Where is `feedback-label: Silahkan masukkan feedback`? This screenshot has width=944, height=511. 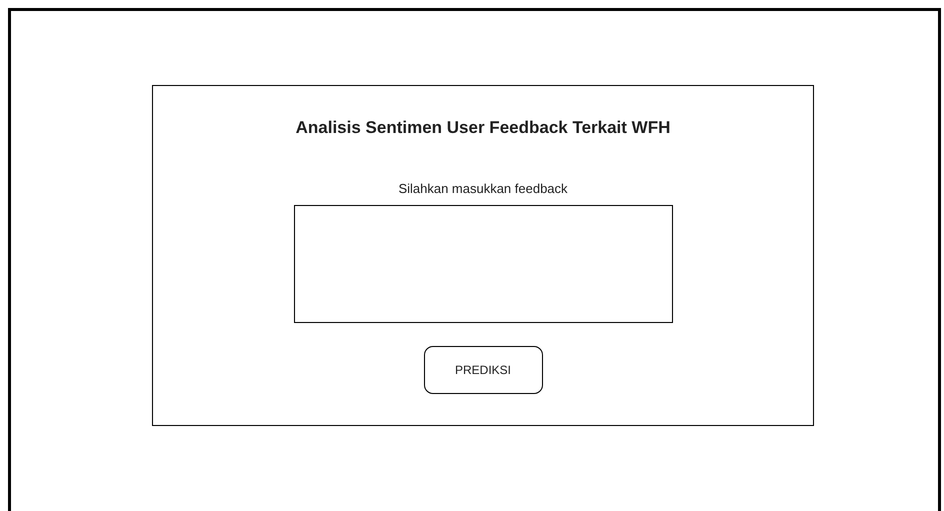
feedback-label: Silahkan masukkan feedback is located at coordinates (483, 188).